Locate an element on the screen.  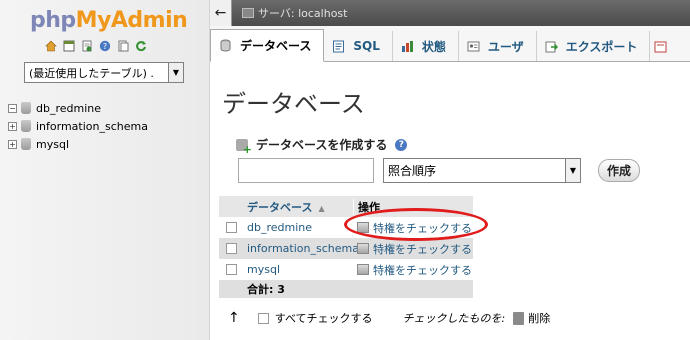
breadcrumb-server: サーバ: localhost is located at coordinates (302, 13).